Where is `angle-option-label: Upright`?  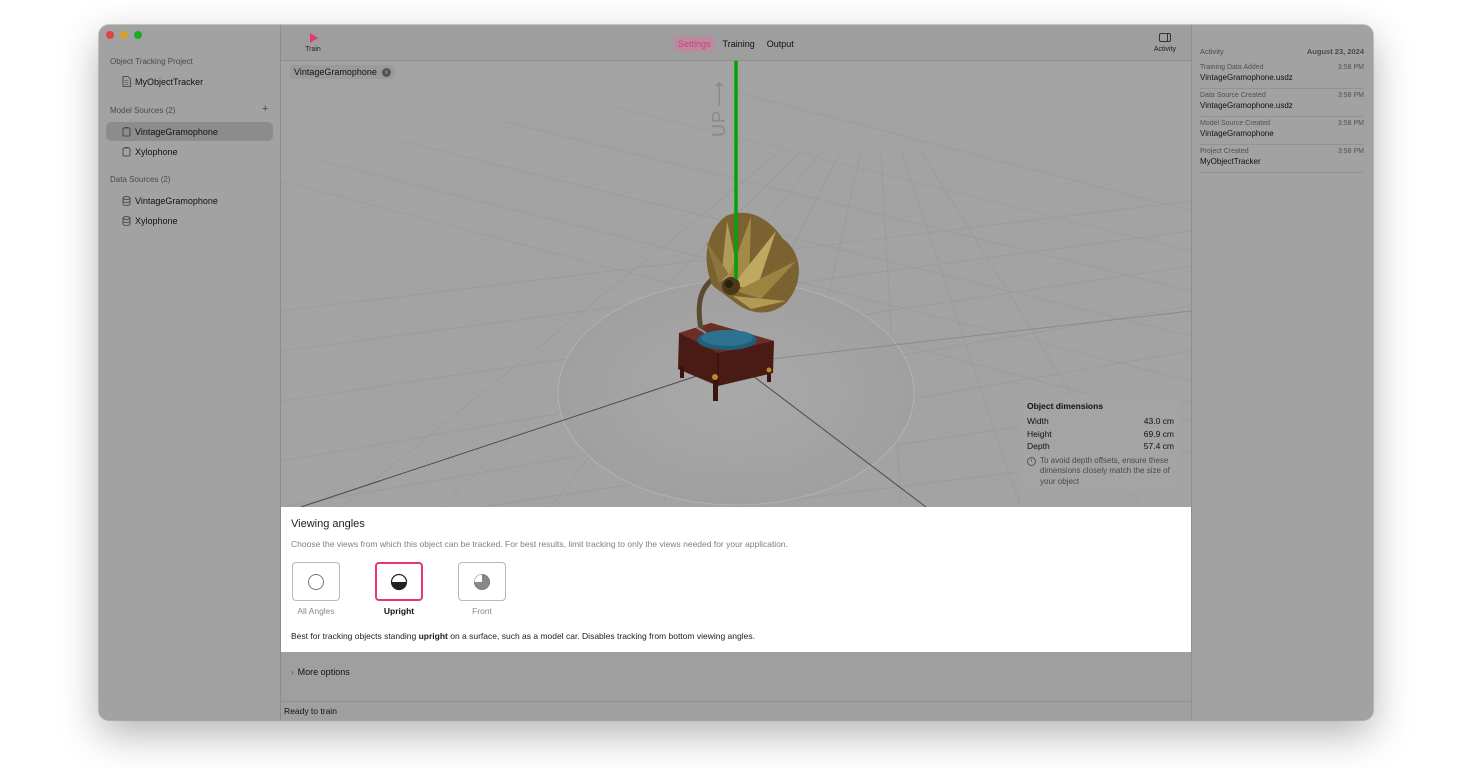
angle-option-label: Upright is located at coordinates (399, 611).